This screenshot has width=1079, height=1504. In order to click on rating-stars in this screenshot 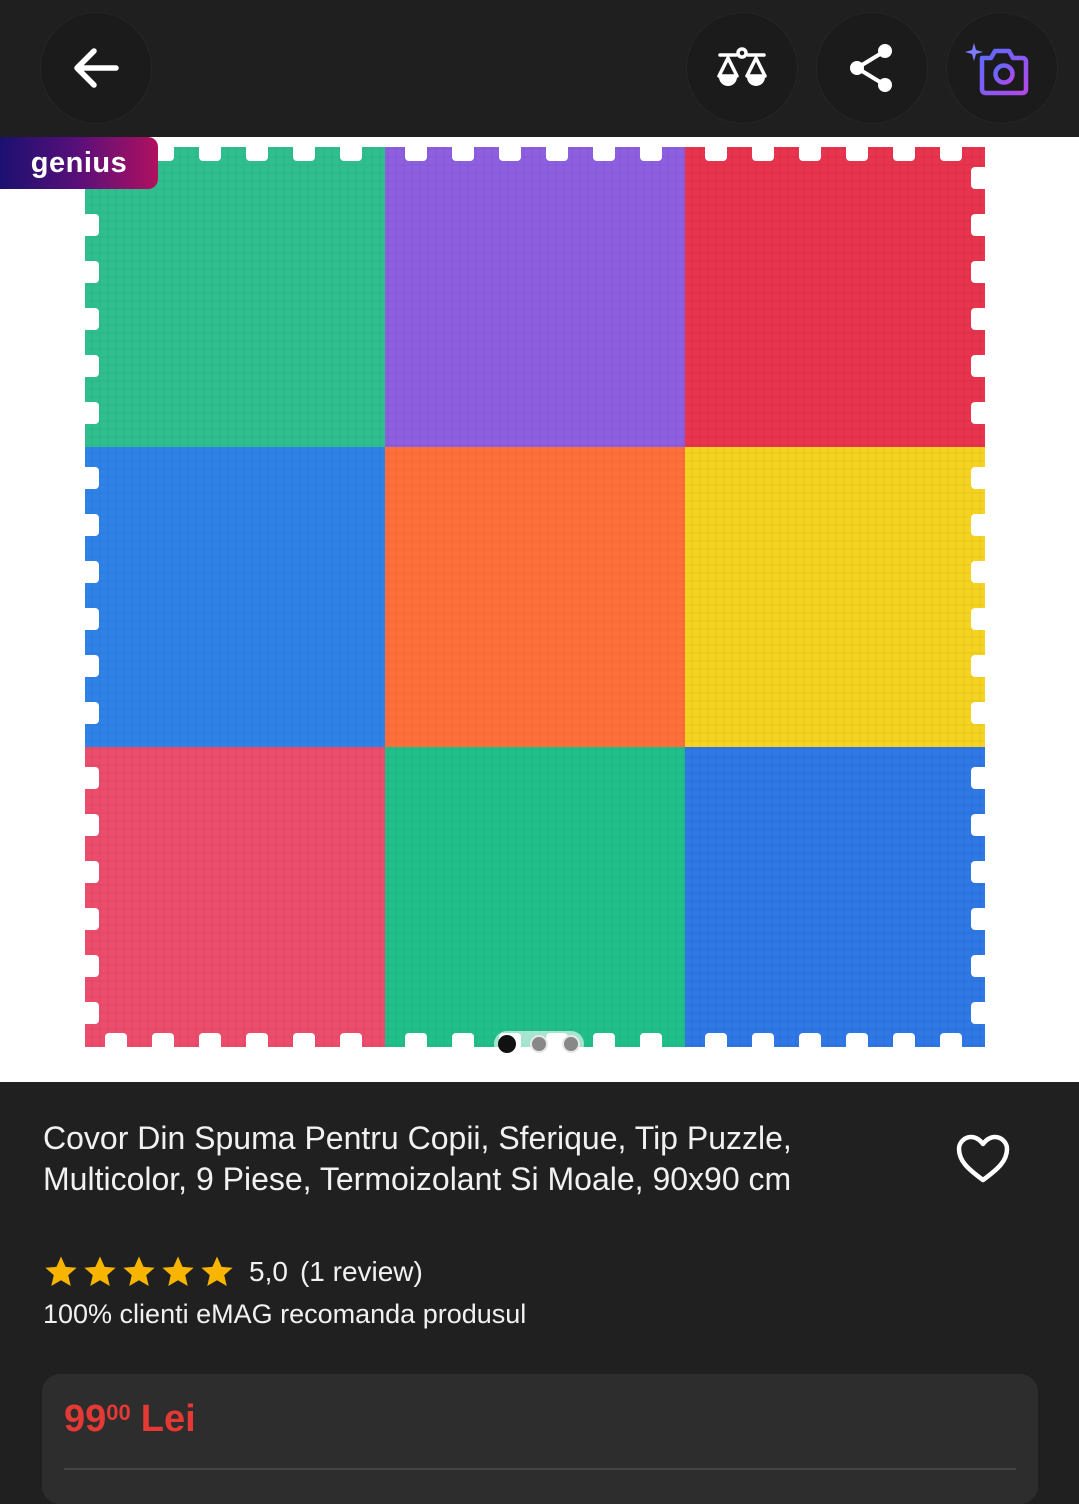, I will do `click(139, 1272)`.